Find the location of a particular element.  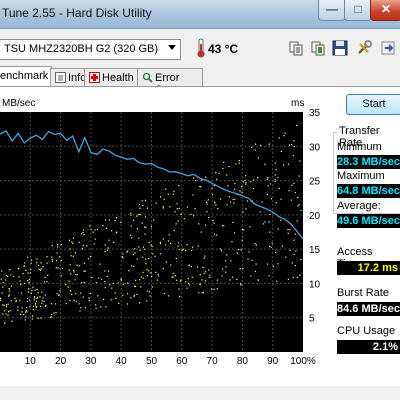

access-time-value-box: 17.2 ms is located at coordinates (368, 268).